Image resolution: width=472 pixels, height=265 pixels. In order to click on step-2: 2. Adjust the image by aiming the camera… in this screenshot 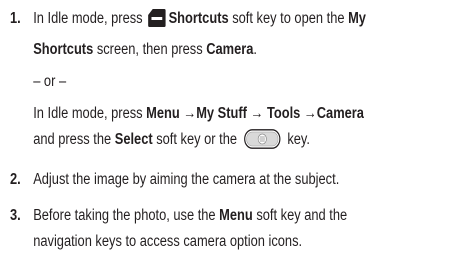, I will do `click(196, 180)`.